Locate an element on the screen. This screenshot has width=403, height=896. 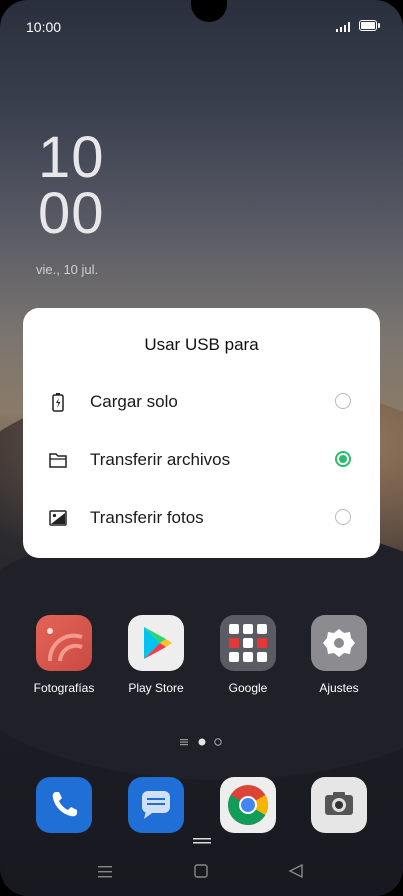
phone-icon is located at coordinates (64, 805).